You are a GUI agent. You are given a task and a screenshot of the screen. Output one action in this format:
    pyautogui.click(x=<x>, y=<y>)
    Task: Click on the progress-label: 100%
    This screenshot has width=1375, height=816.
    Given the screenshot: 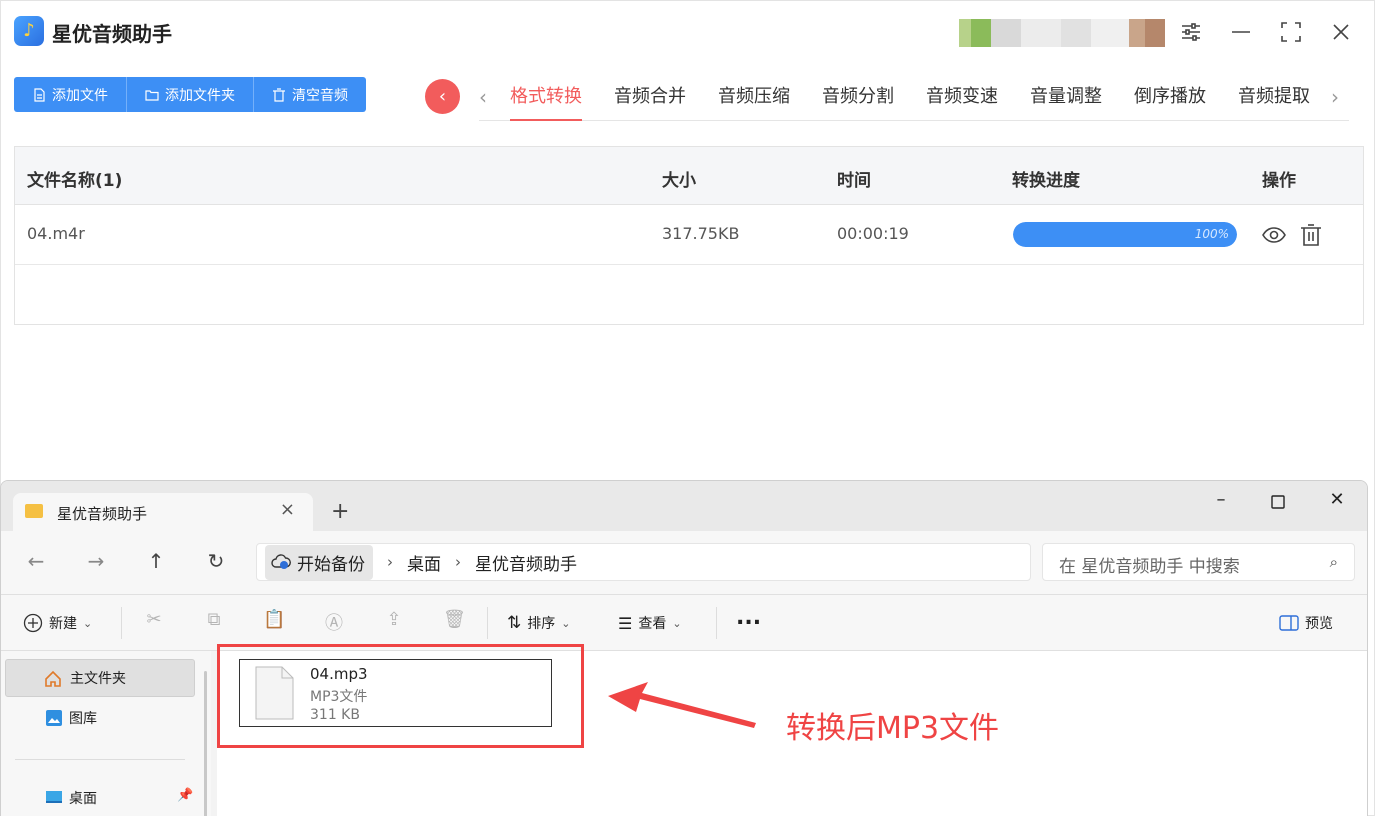 What is the action you would take?
    pyautogui.click(x=1211, y=234)
    